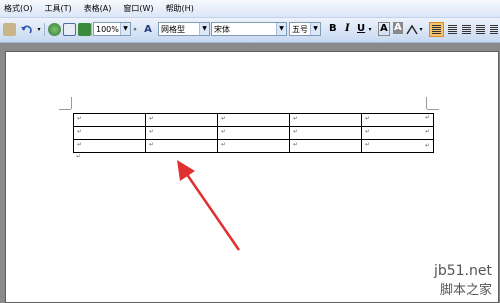 The image size is (500, 303). What do you see at coordinates (20, 8) in the screenshot?
I see `menu-format: 格式(O)` at bounding box center [20, 8].